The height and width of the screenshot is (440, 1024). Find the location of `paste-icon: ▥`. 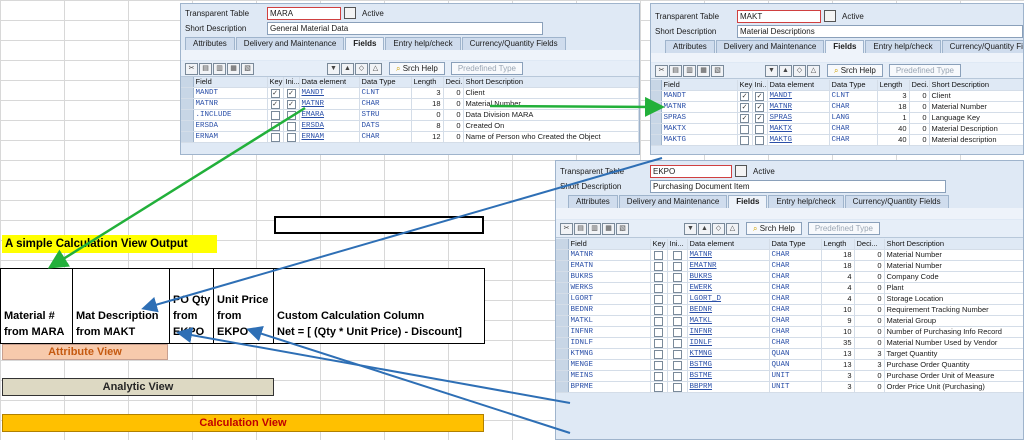

paste-icon: ▥ is located at coordinates (689, 70).